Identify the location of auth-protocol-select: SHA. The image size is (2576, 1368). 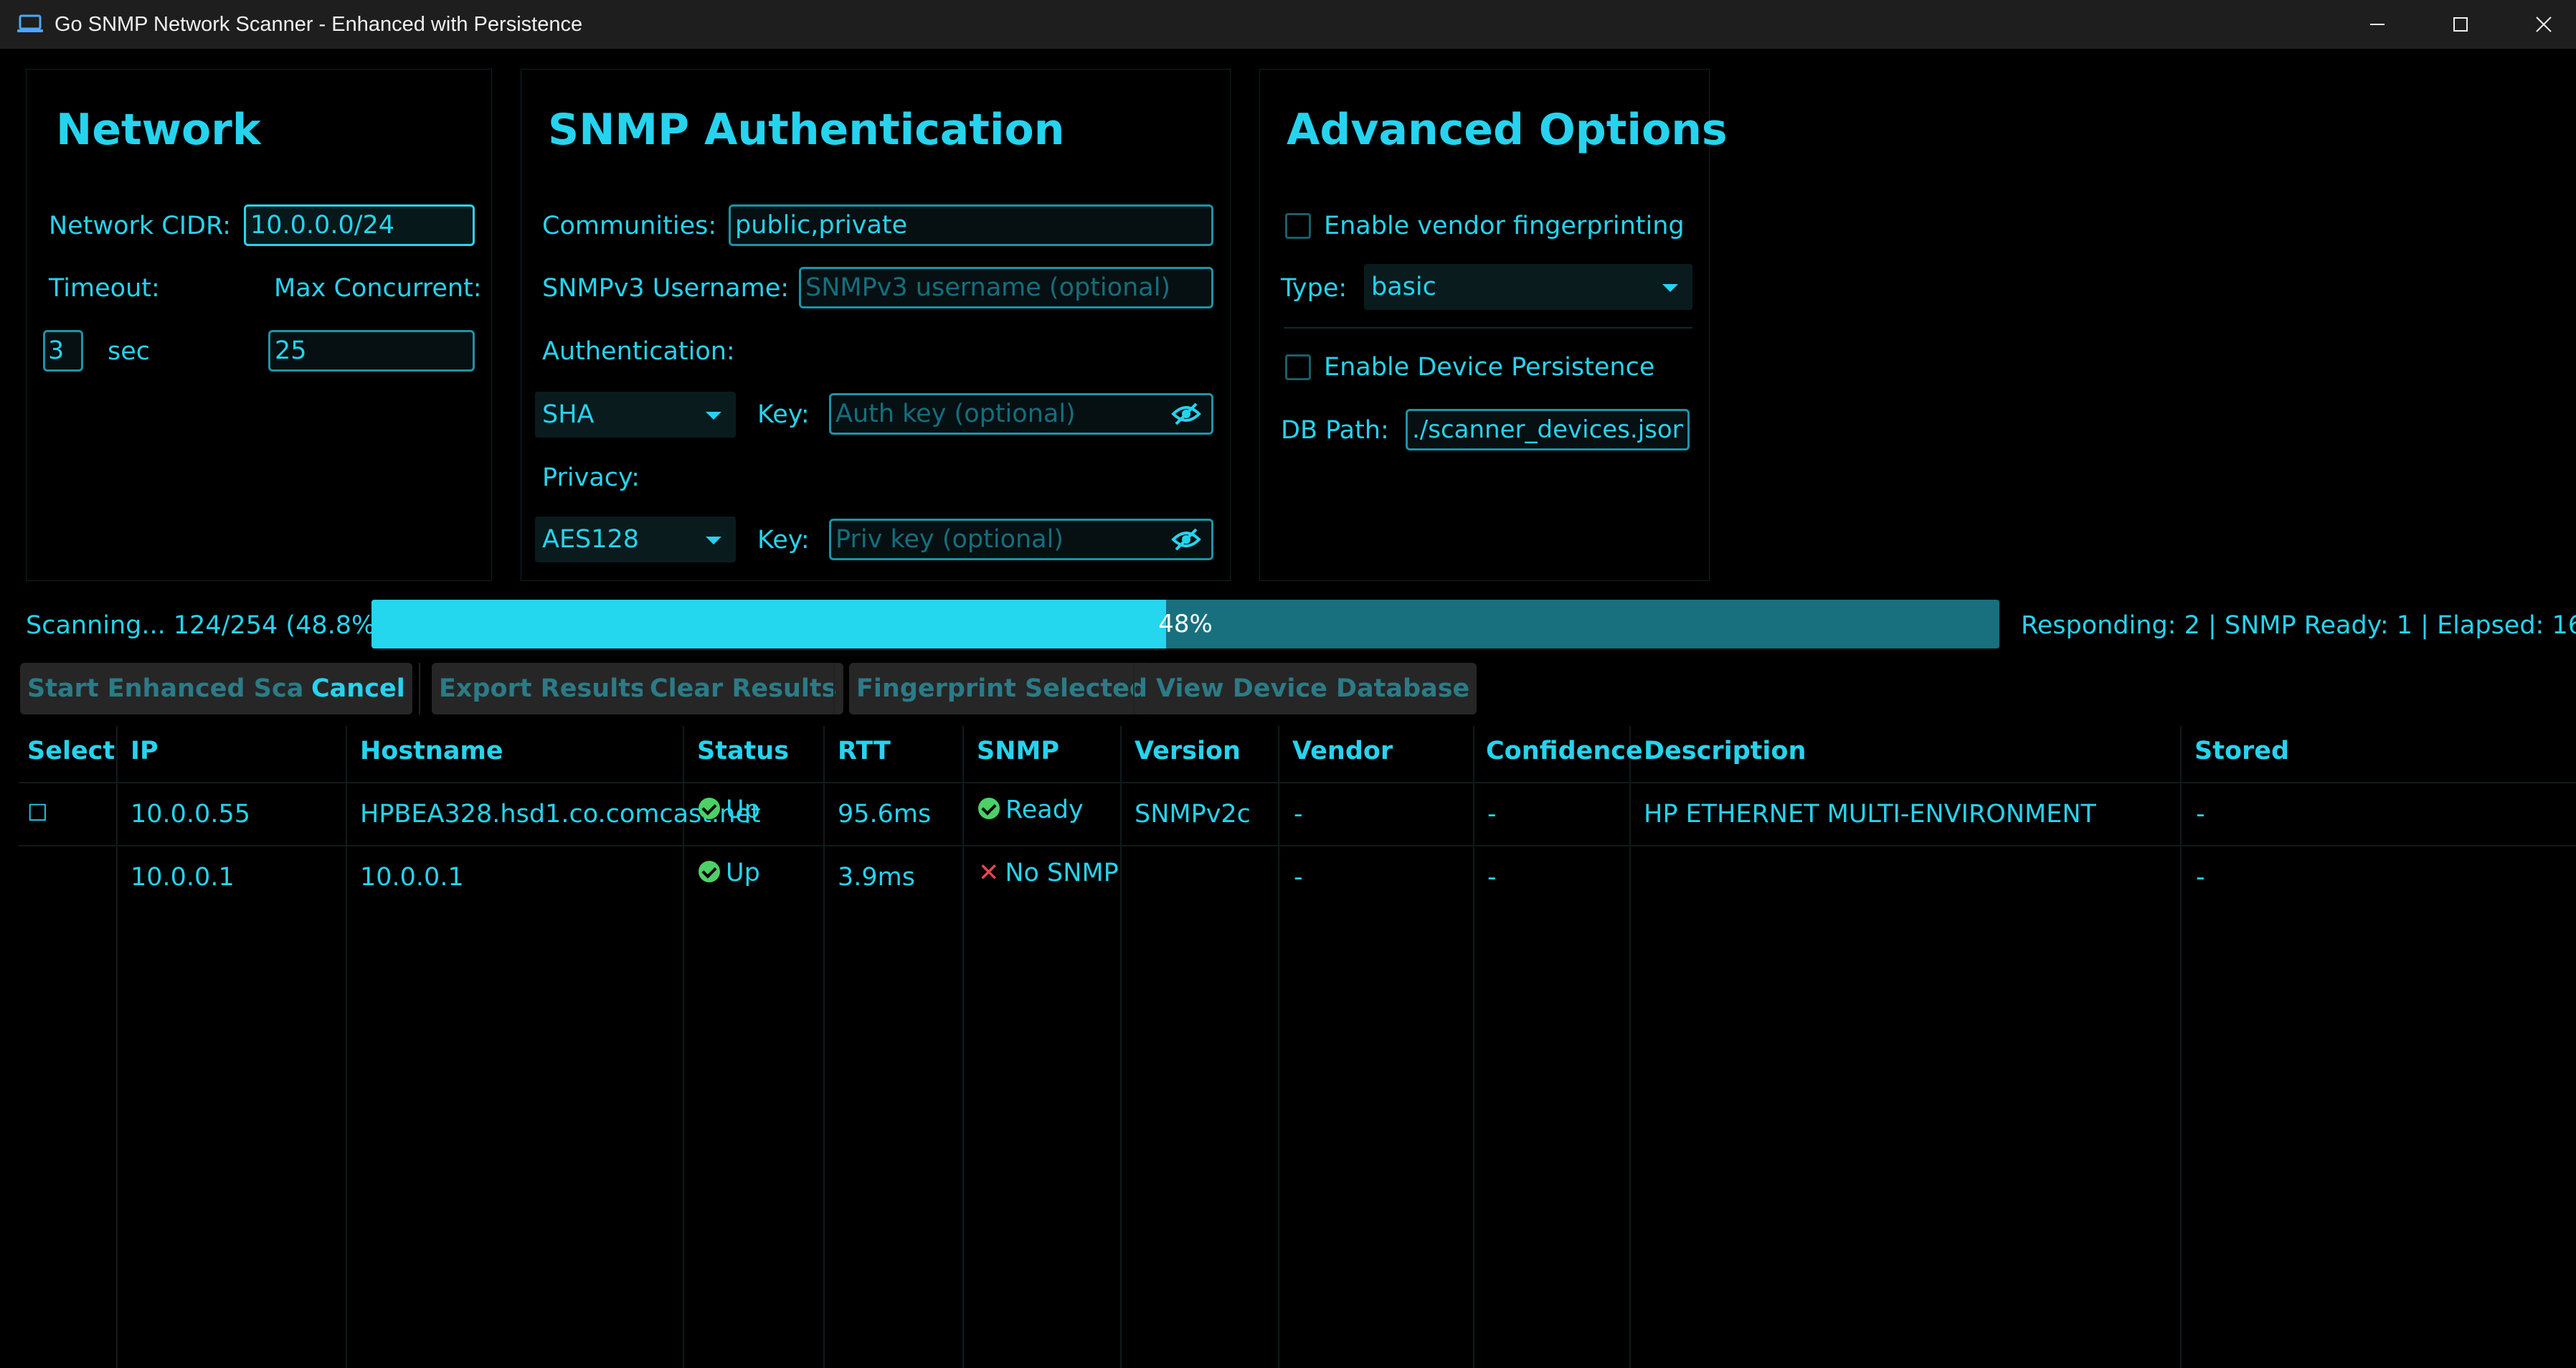
(635, 415).